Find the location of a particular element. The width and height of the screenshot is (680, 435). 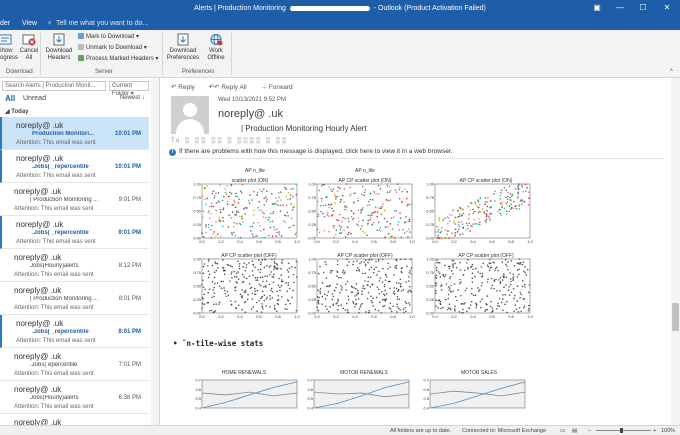

zoom-slider-thumb is located at coordinates (621, 430).